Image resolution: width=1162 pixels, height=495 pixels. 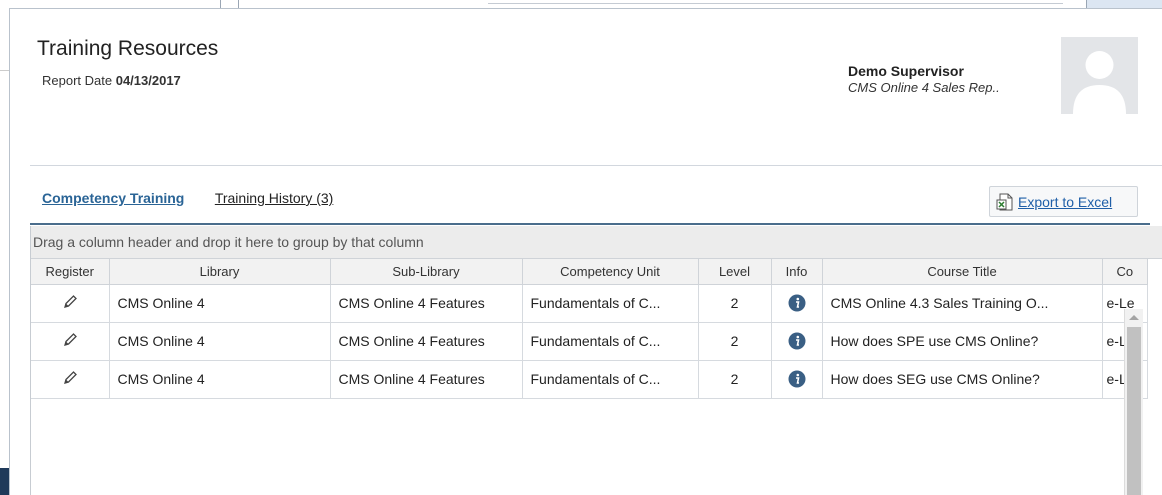 I want to click on tab-bar: Competency Training Training History (3), so click(x=200, y=201).